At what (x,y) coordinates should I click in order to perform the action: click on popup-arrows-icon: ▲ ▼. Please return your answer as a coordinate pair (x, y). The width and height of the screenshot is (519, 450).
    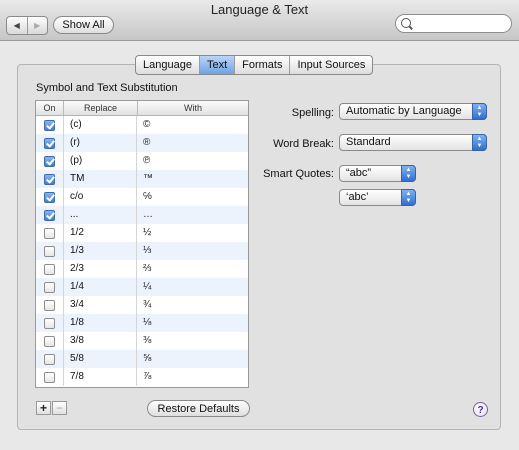
    Looking at the image, I should click on (408, 197).